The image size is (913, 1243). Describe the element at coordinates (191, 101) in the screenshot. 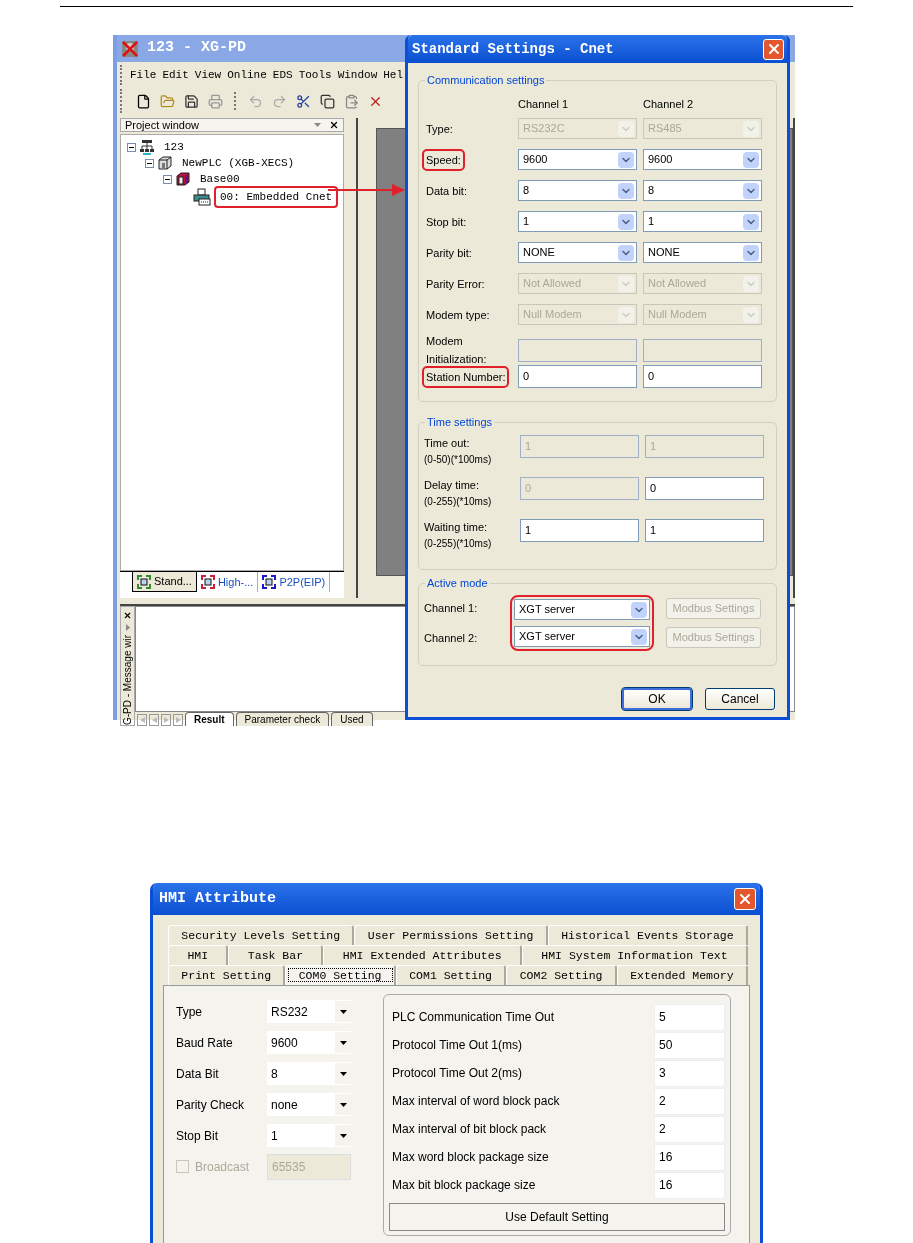

I see `save-button` at that location.